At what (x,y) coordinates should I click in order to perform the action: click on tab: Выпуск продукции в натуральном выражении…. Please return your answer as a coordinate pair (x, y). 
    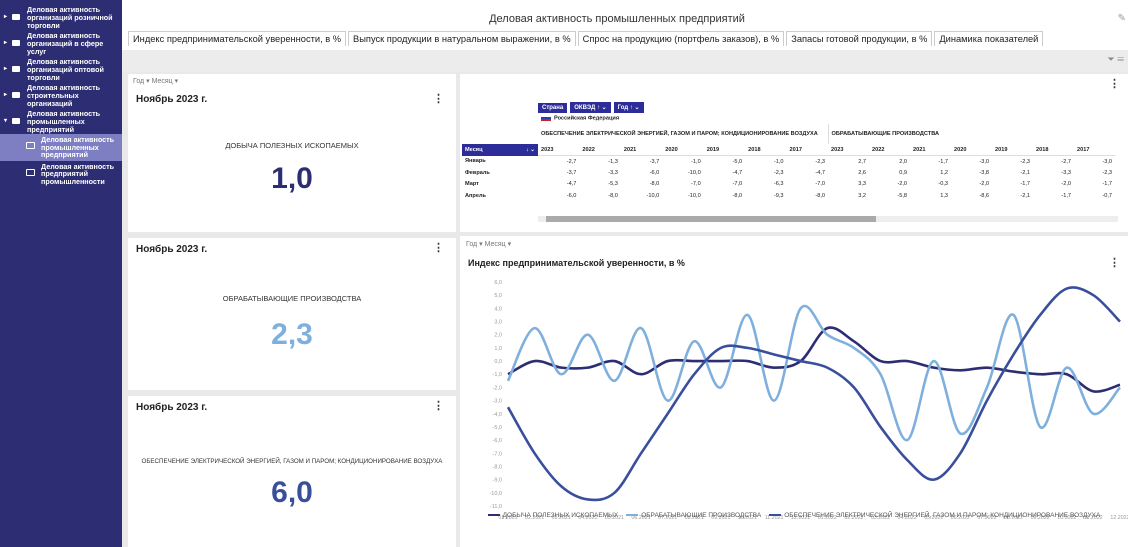
    Looking at the image, I should click on (462, 38).